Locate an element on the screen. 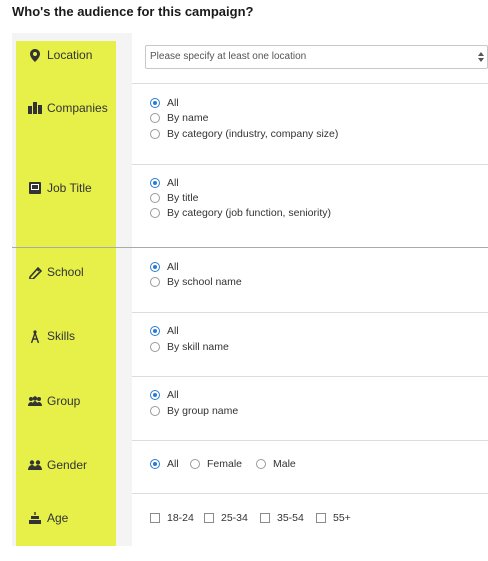 The image size is (488, 561). school-label: School is located at coordinates (56, 272).